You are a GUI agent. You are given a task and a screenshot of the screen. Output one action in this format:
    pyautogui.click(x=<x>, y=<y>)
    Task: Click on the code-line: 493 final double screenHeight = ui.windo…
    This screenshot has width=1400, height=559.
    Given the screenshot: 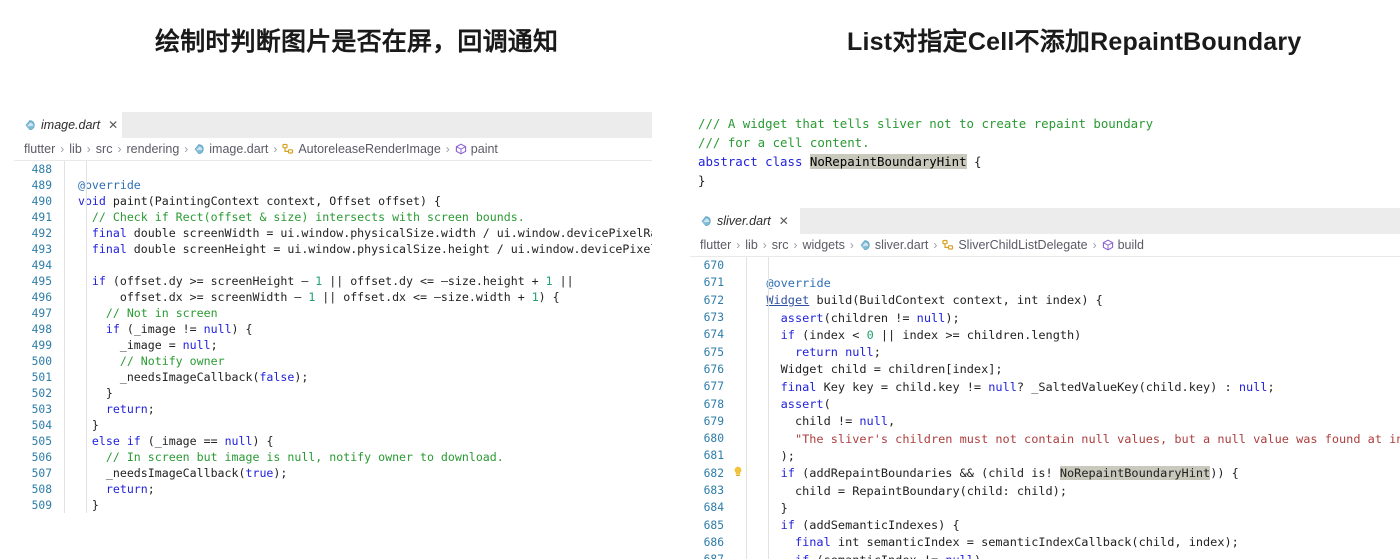 What is the action you would take?
    pyautogui.click(x=333, y=249)
    